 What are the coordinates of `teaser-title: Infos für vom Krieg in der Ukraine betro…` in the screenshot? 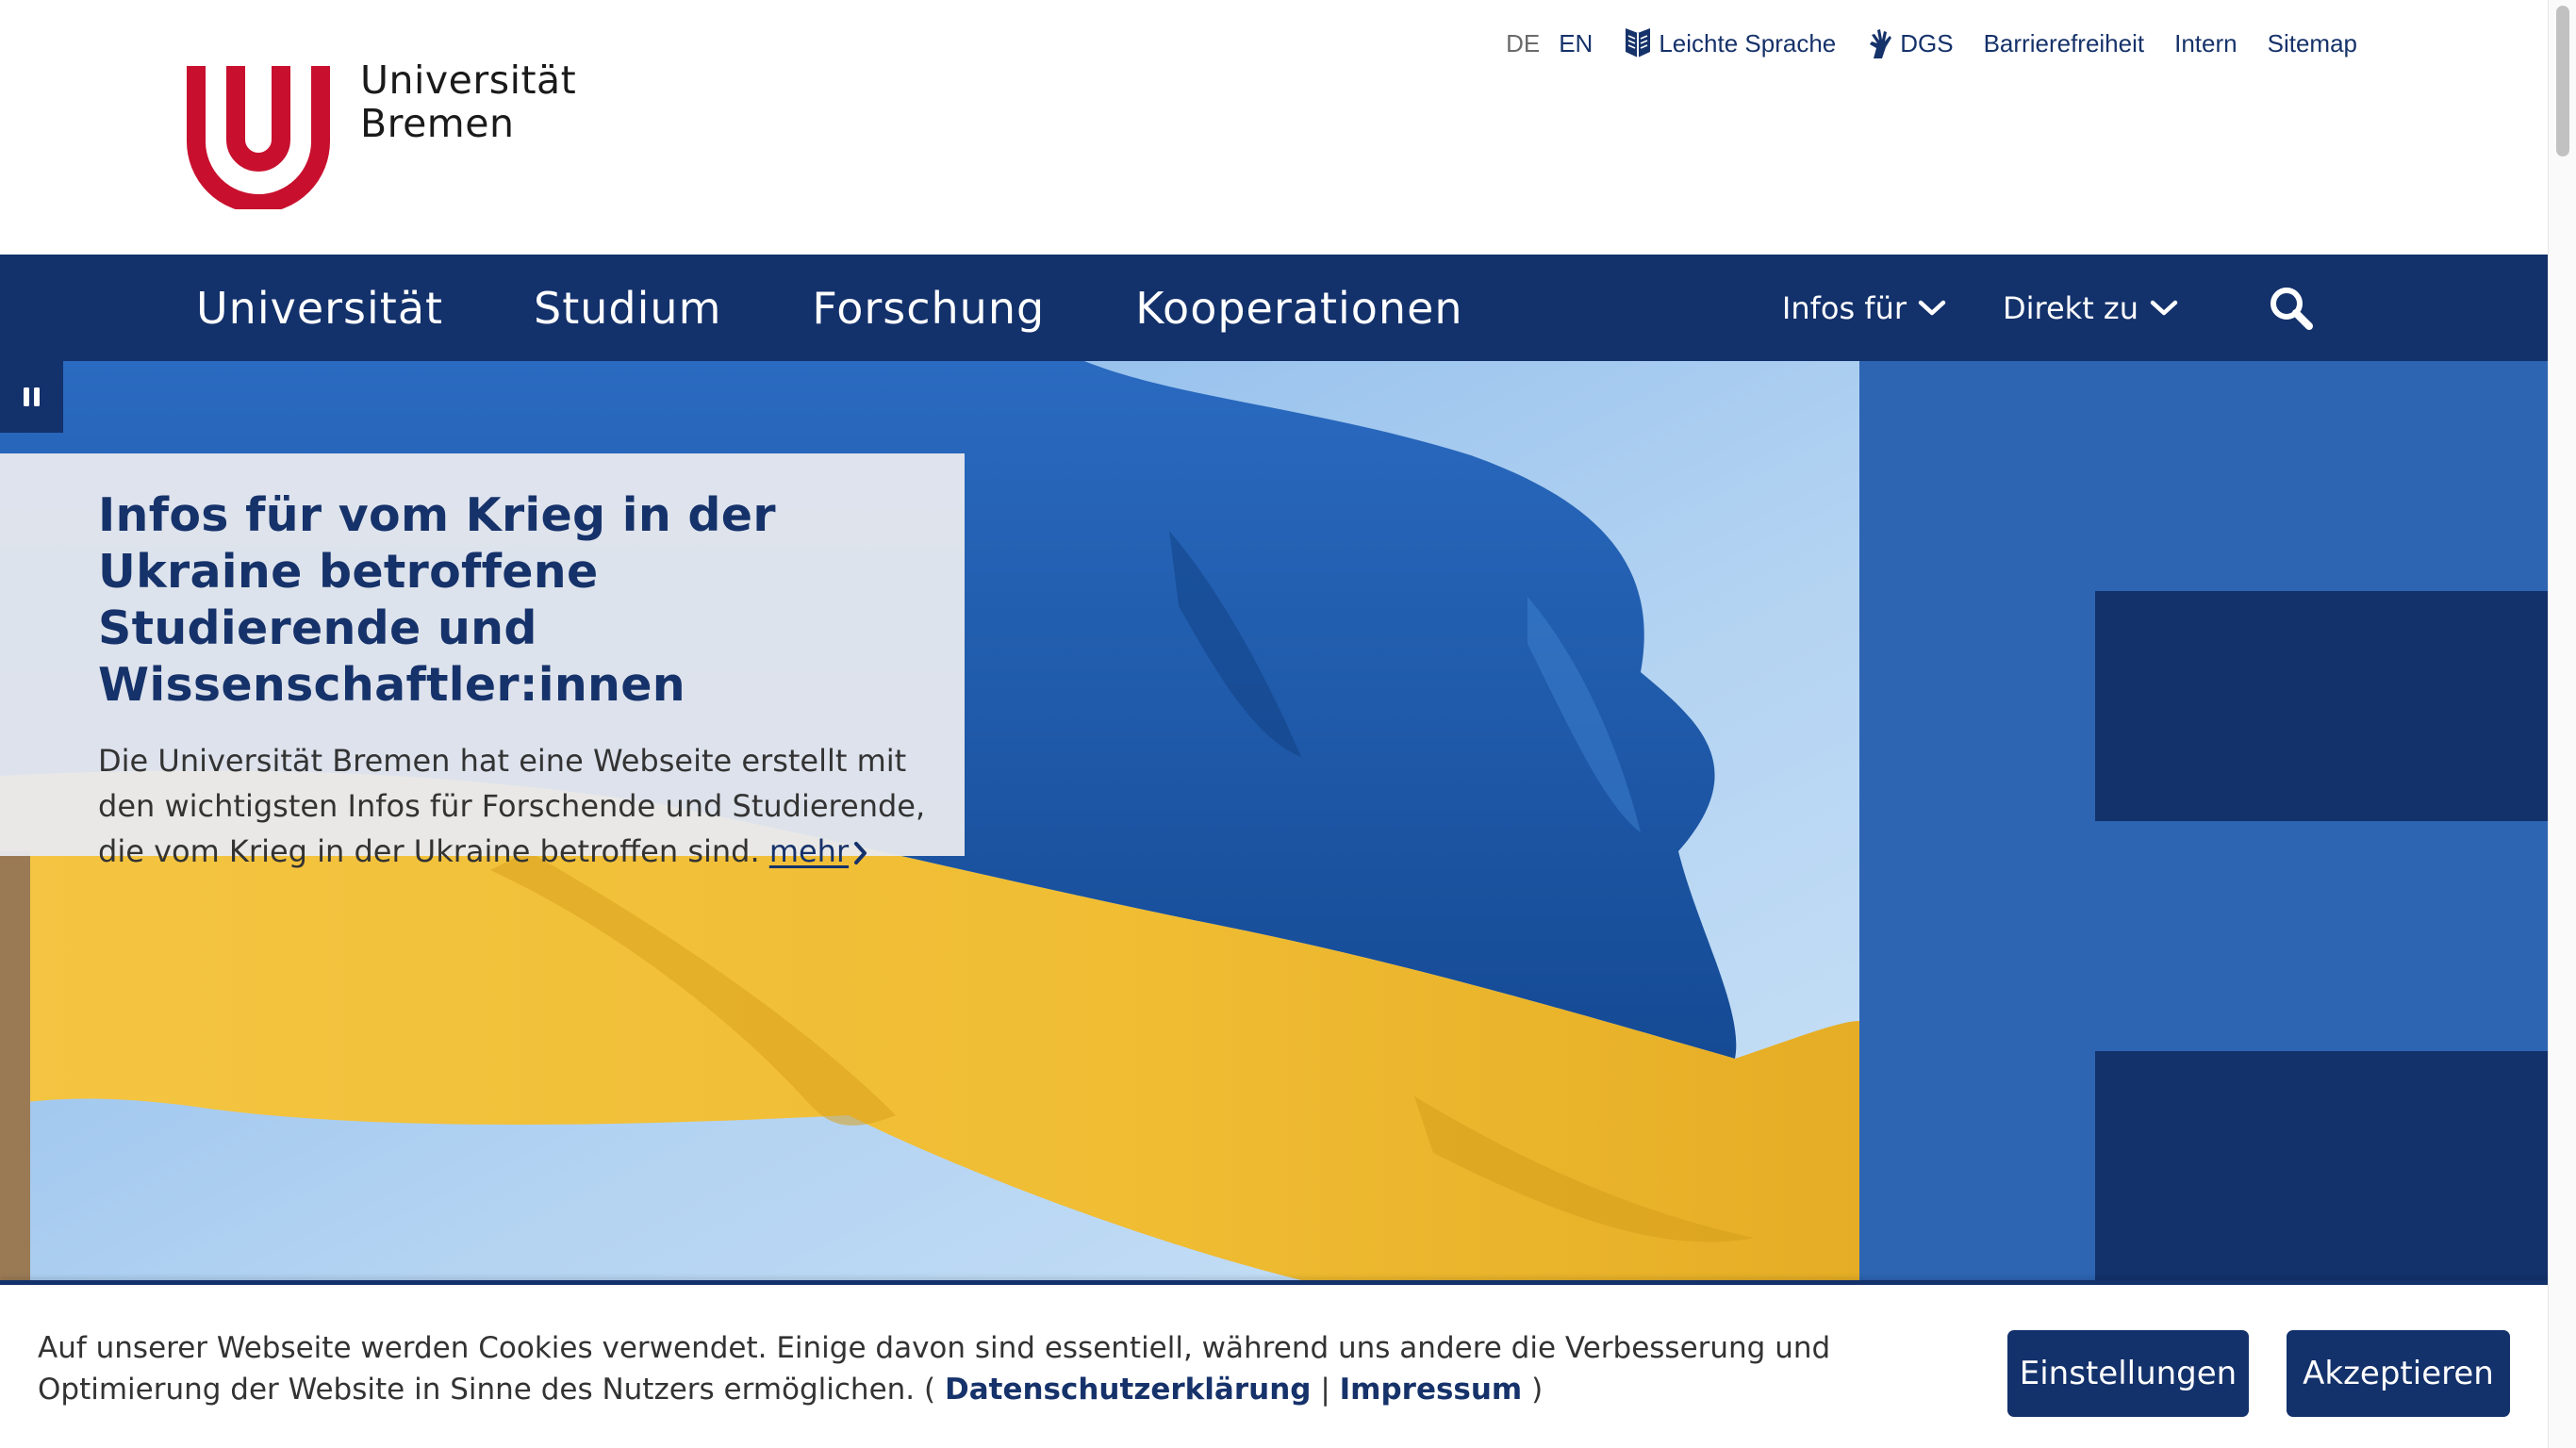 It's located at (437, 600).